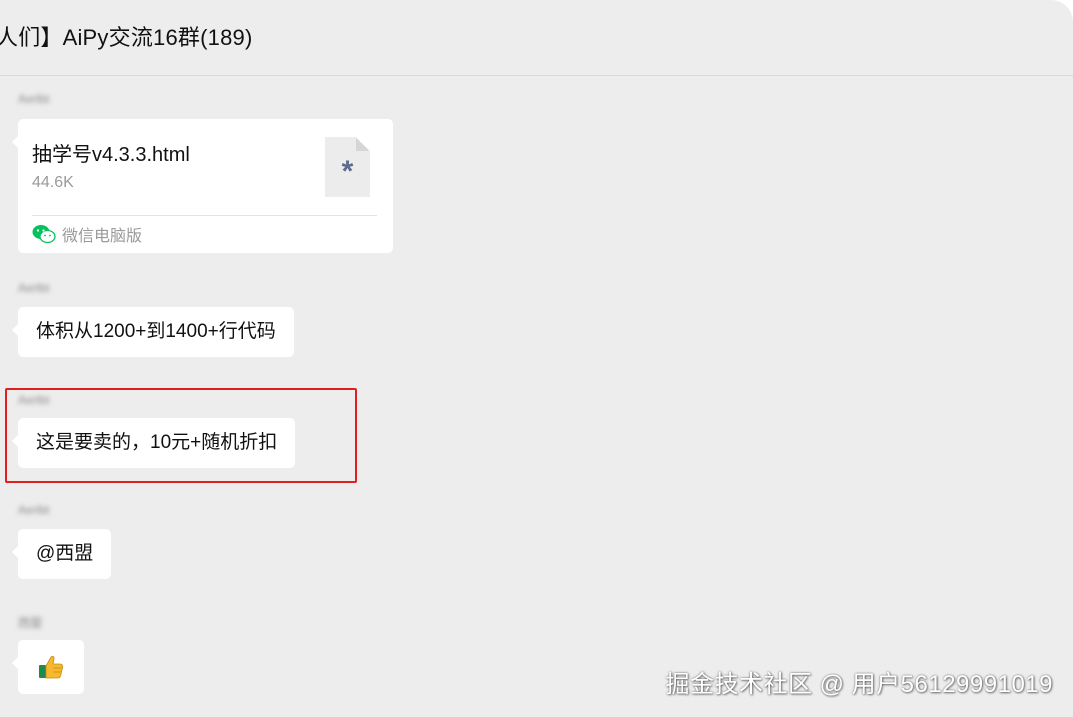 The image size is (1073, 717). What do you see at coordinates (44, 234) in the screenshot?
I see `wechat-icon` at bounding box center [44, 234].